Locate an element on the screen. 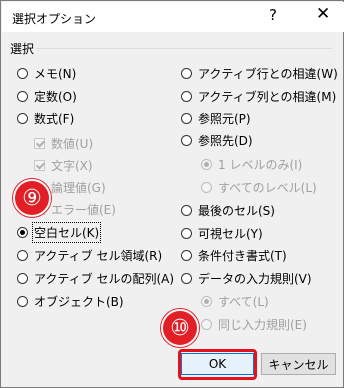 This screenshot has height=388, width=344. group-label-selection: 選択 is located at coordinates (22, 49).